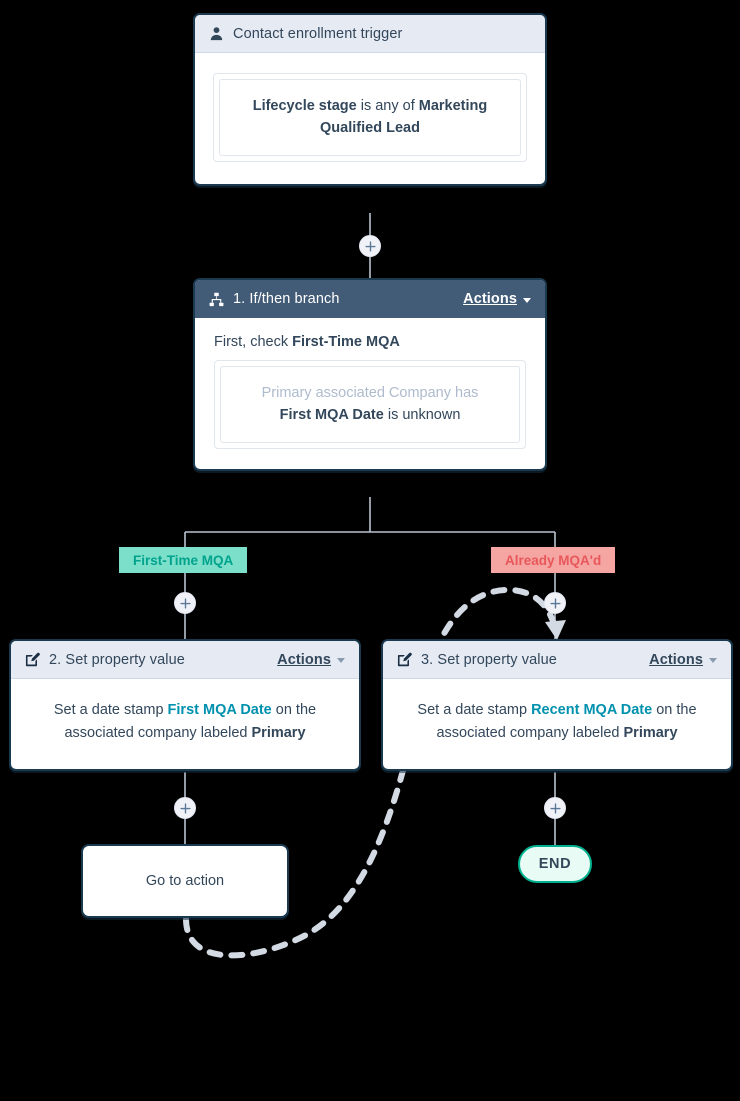  I want to click on add-step-after-trigger-button, so click(370, 246).